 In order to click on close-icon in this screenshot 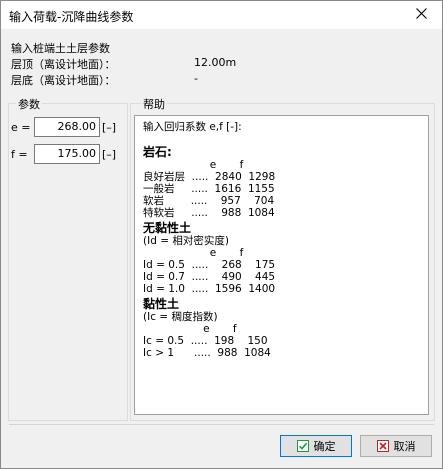, I will do `click(421, 15)`.